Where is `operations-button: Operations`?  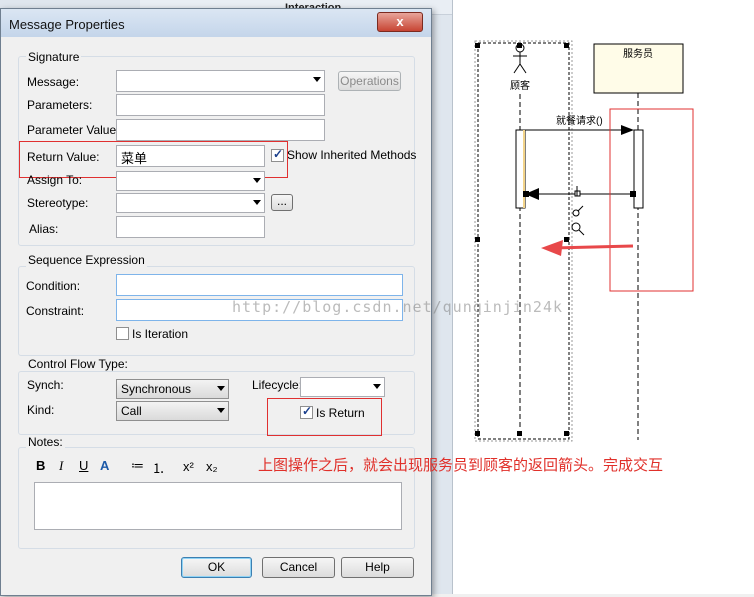
operations-button: Operations is located at coordinates (369, 81).